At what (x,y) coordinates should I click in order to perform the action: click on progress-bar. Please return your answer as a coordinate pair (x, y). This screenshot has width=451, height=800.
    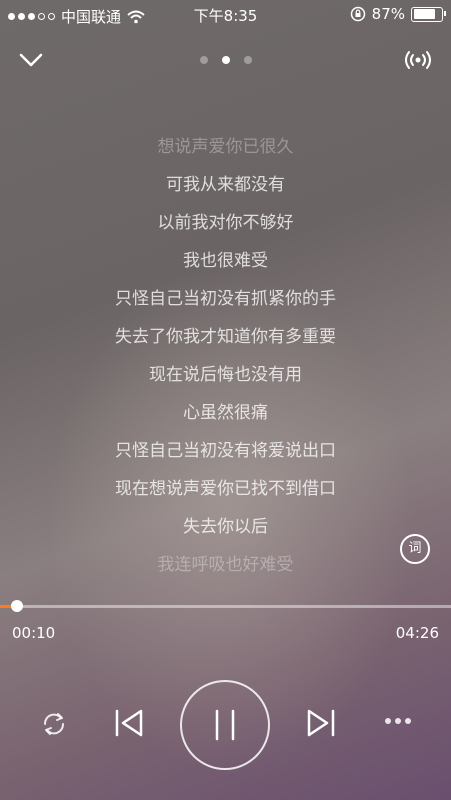
    Looking at the image, I should click on (225, 606).